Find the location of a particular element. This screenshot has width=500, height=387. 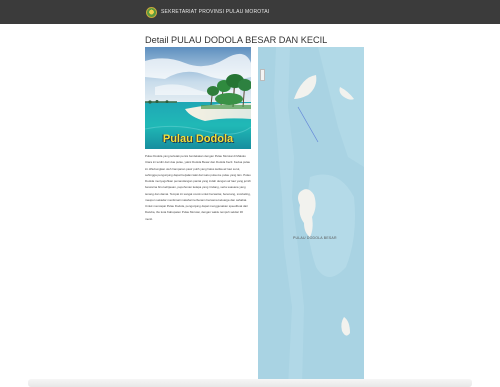

page-title: Detail PULAU DODOLA BESAR DAN KECIL is located at coordinates (236, 40).